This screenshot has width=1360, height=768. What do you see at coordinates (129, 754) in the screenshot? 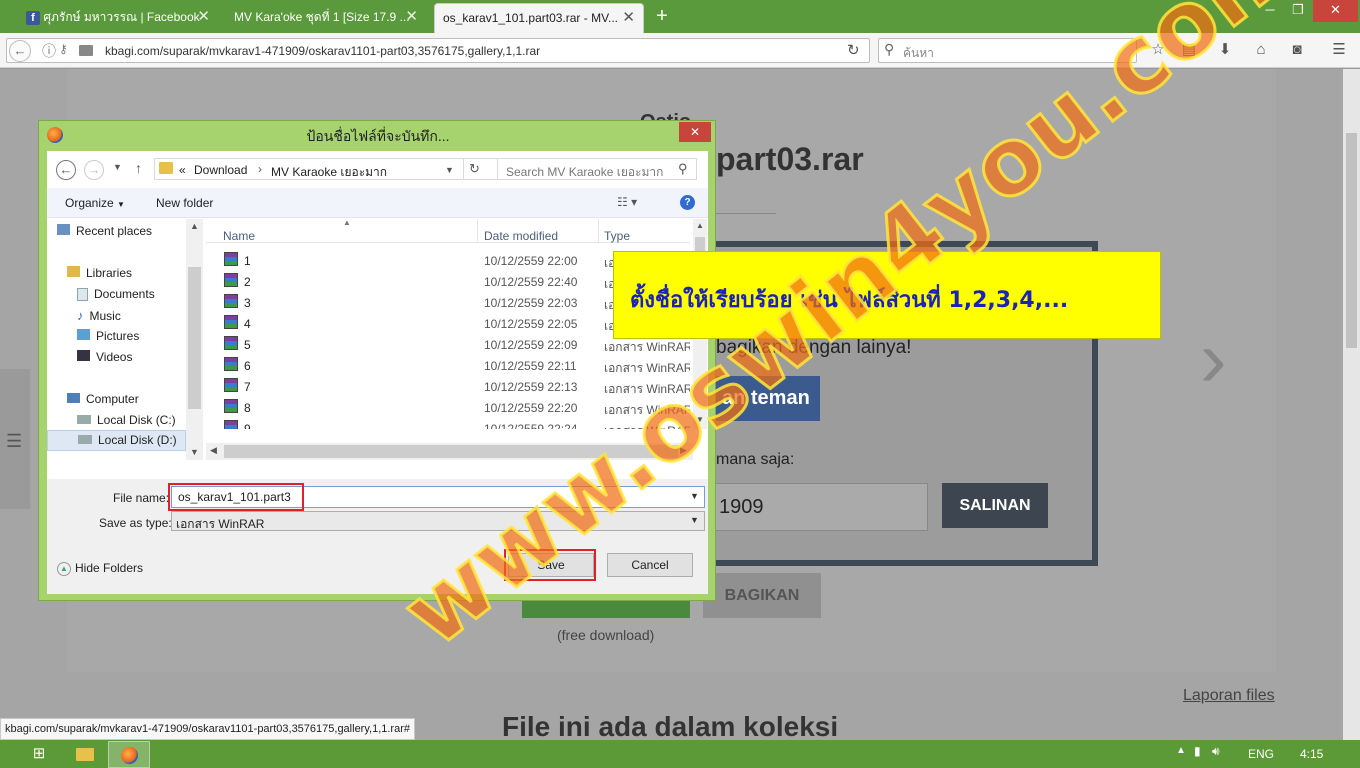
I see `firefox-taskbar-icon` at bounding box center [129, 754].